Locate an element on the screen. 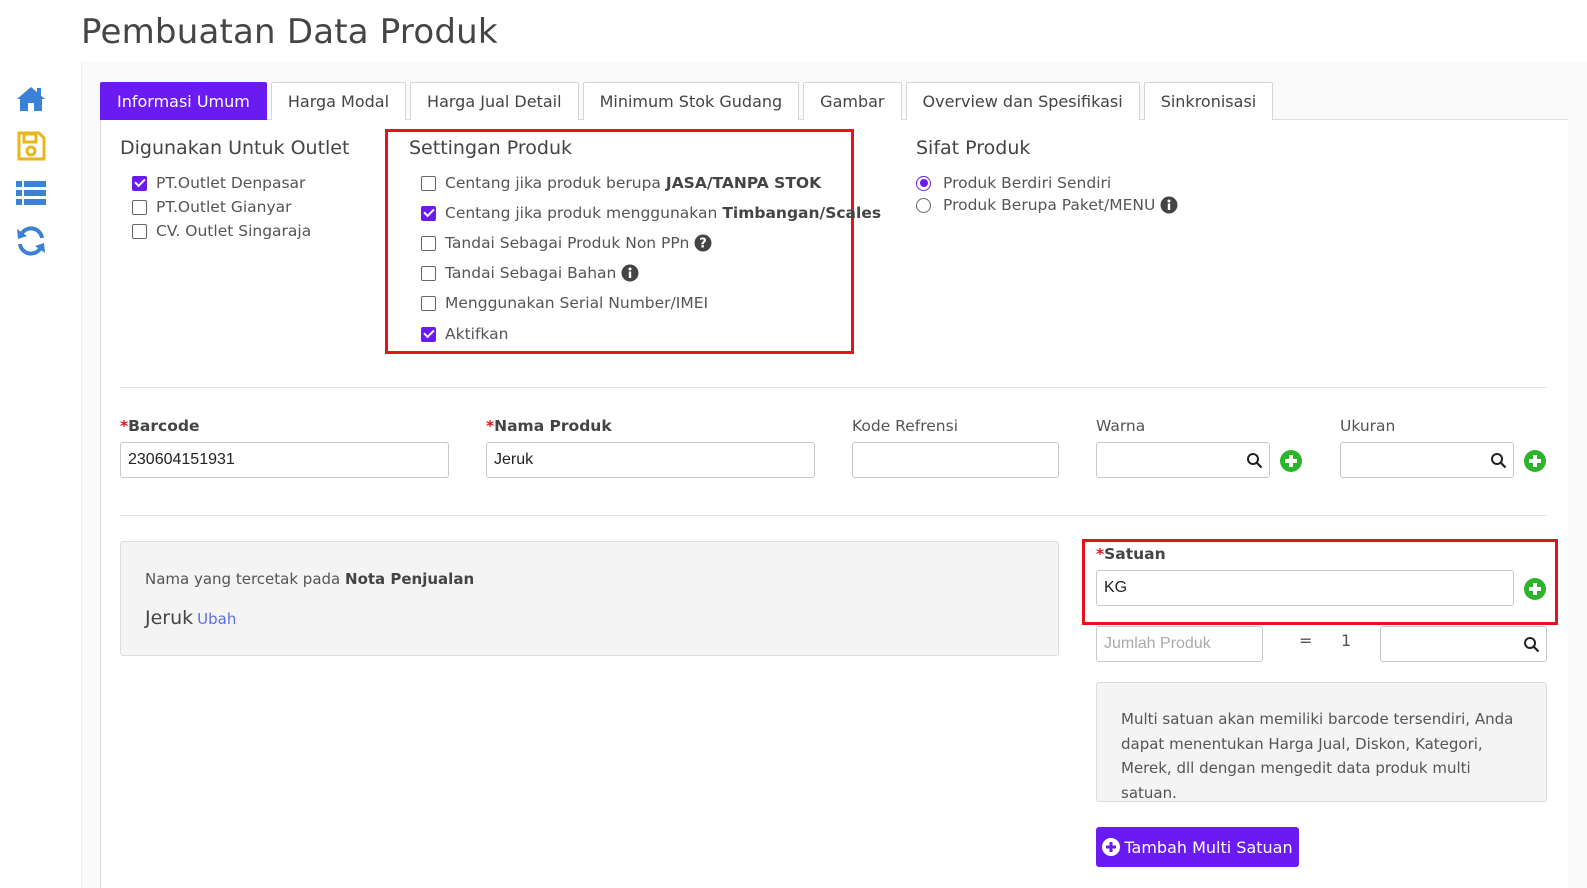 The height and width of the screenshot is (888, 1587). ubah-link: Ubah is located at coordinates (216, 619).